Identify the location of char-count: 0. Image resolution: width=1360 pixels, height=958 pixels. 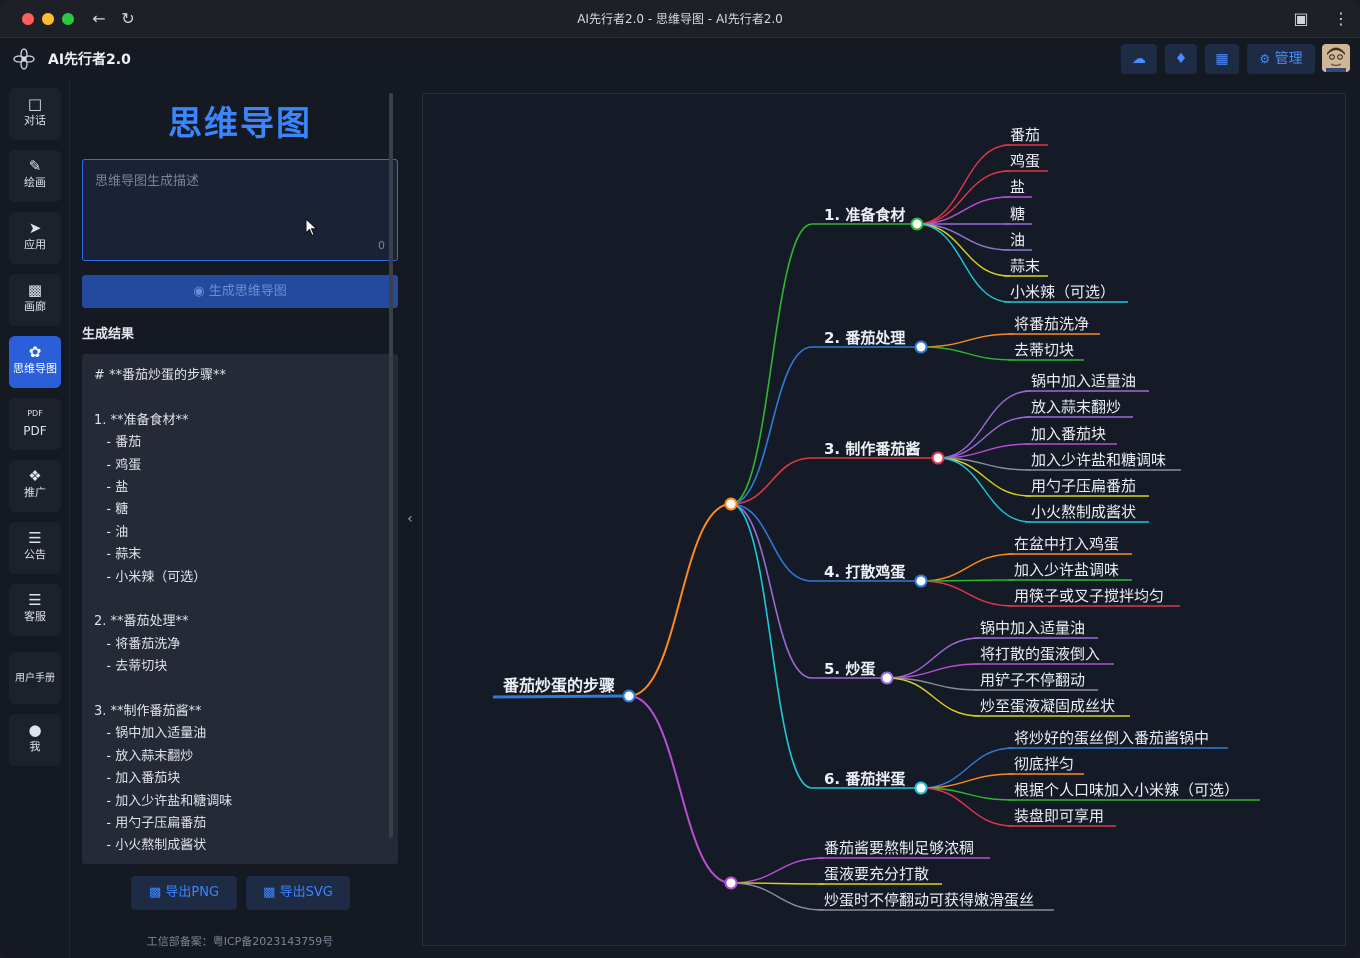
(381, 245).